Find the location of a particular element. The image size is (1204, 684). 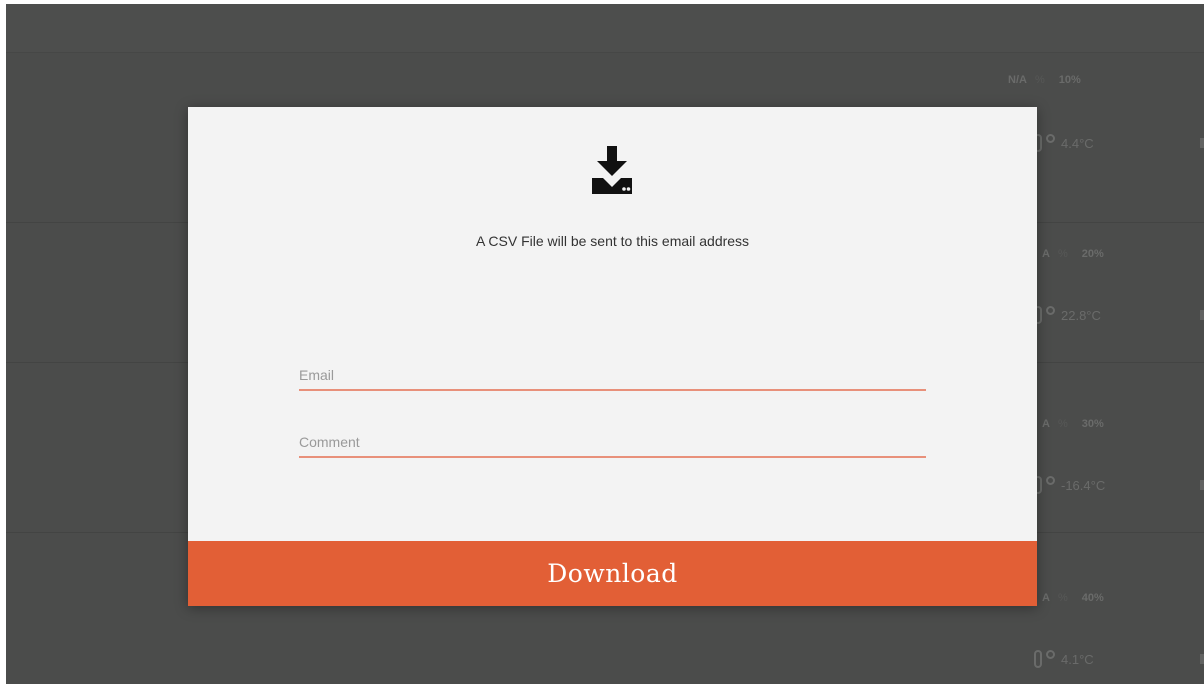

row-temperature: 22.8°C is located at coordinates (1067, 314).